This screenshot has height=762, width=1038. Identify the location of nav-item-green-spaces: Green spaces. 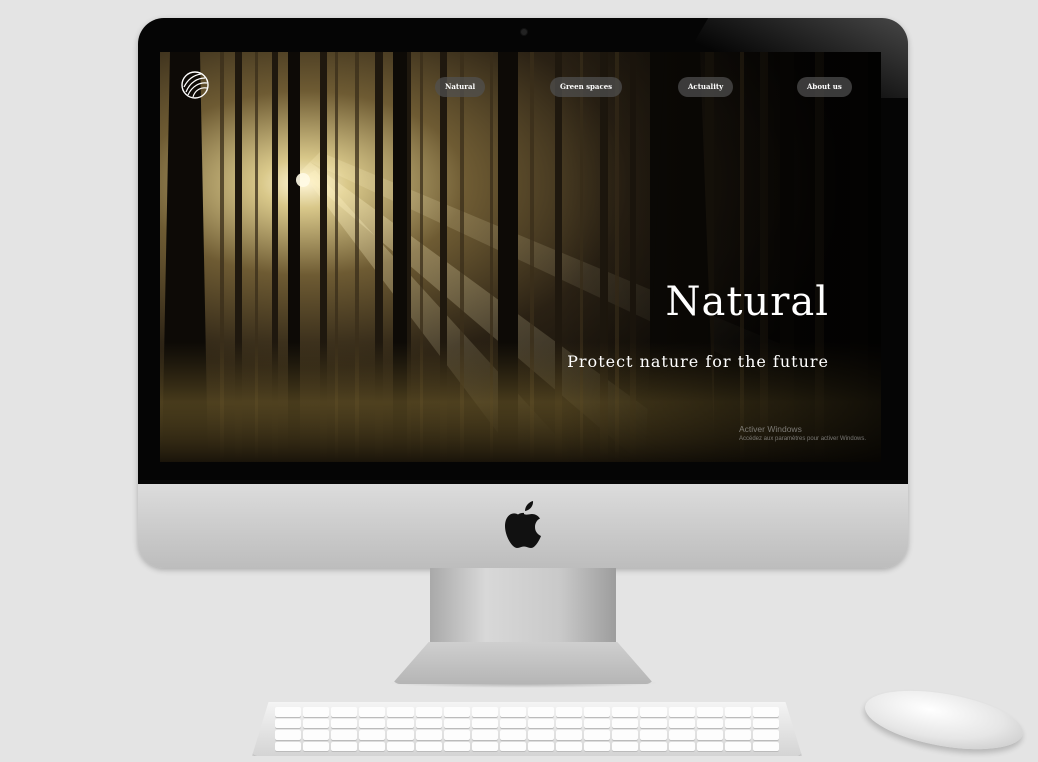
(586, 87).